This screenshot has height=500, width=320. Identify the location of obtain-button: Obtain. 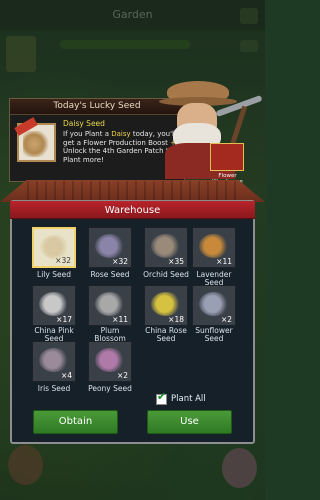
(75, 422).